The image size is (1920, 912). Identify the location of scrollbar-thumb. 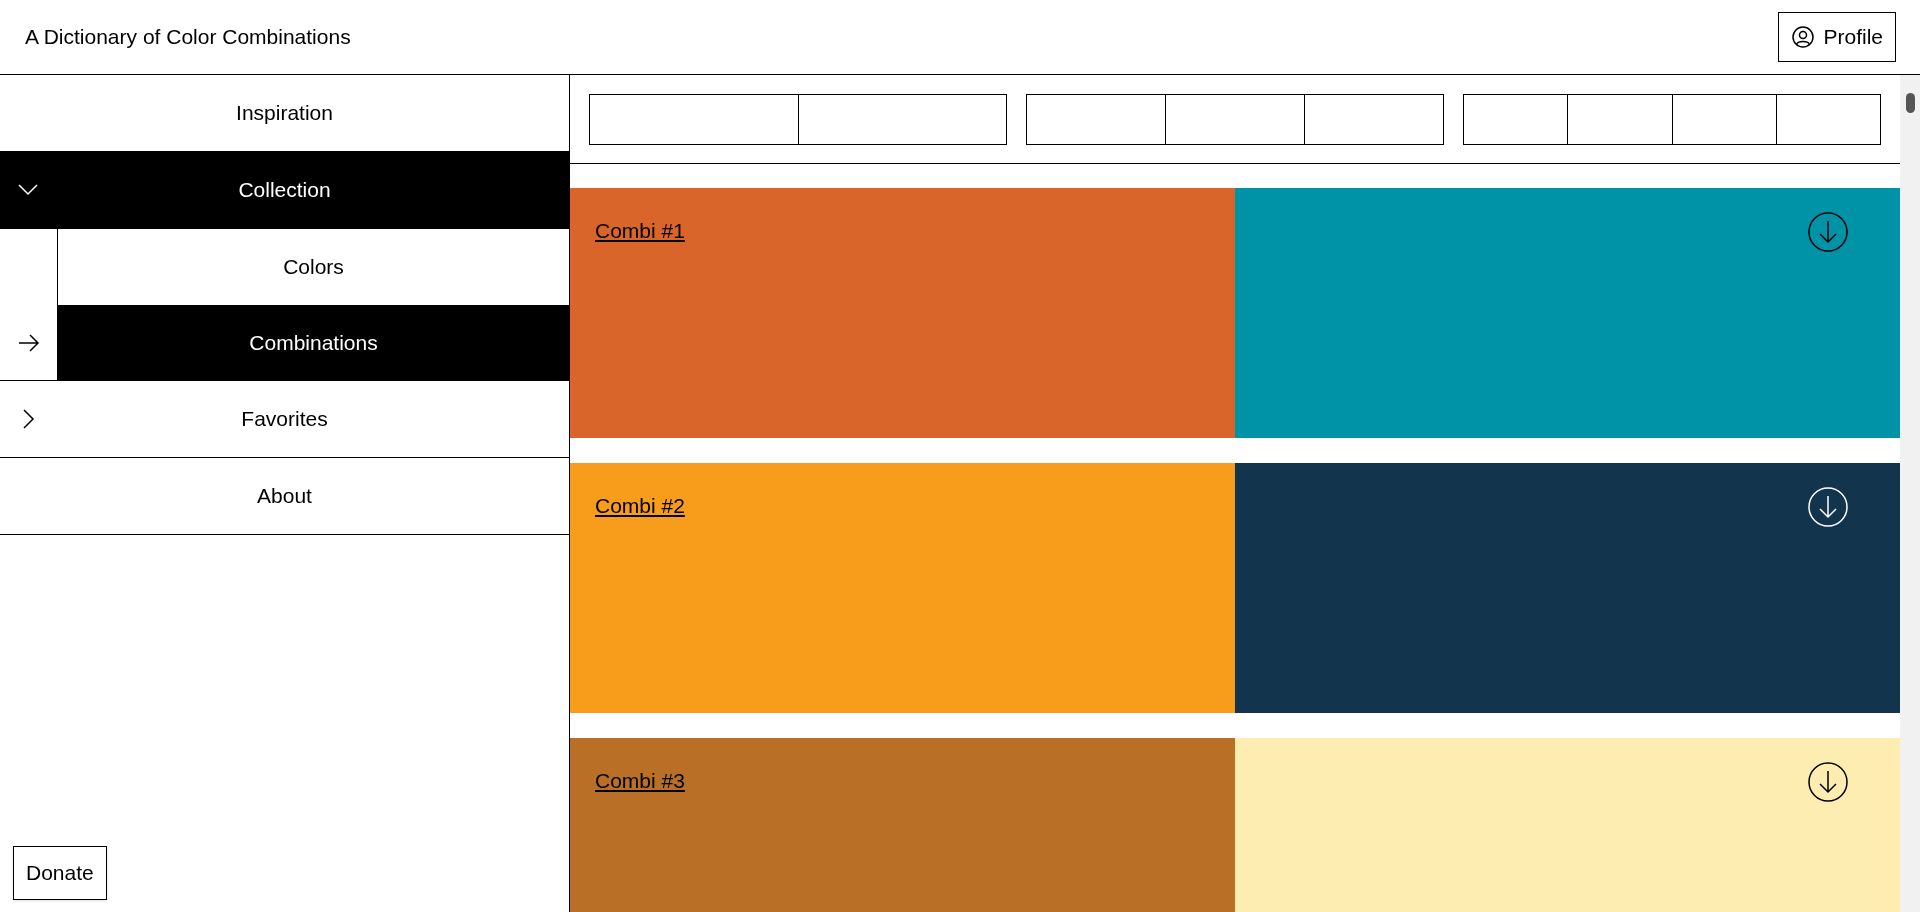
(1910, 103).